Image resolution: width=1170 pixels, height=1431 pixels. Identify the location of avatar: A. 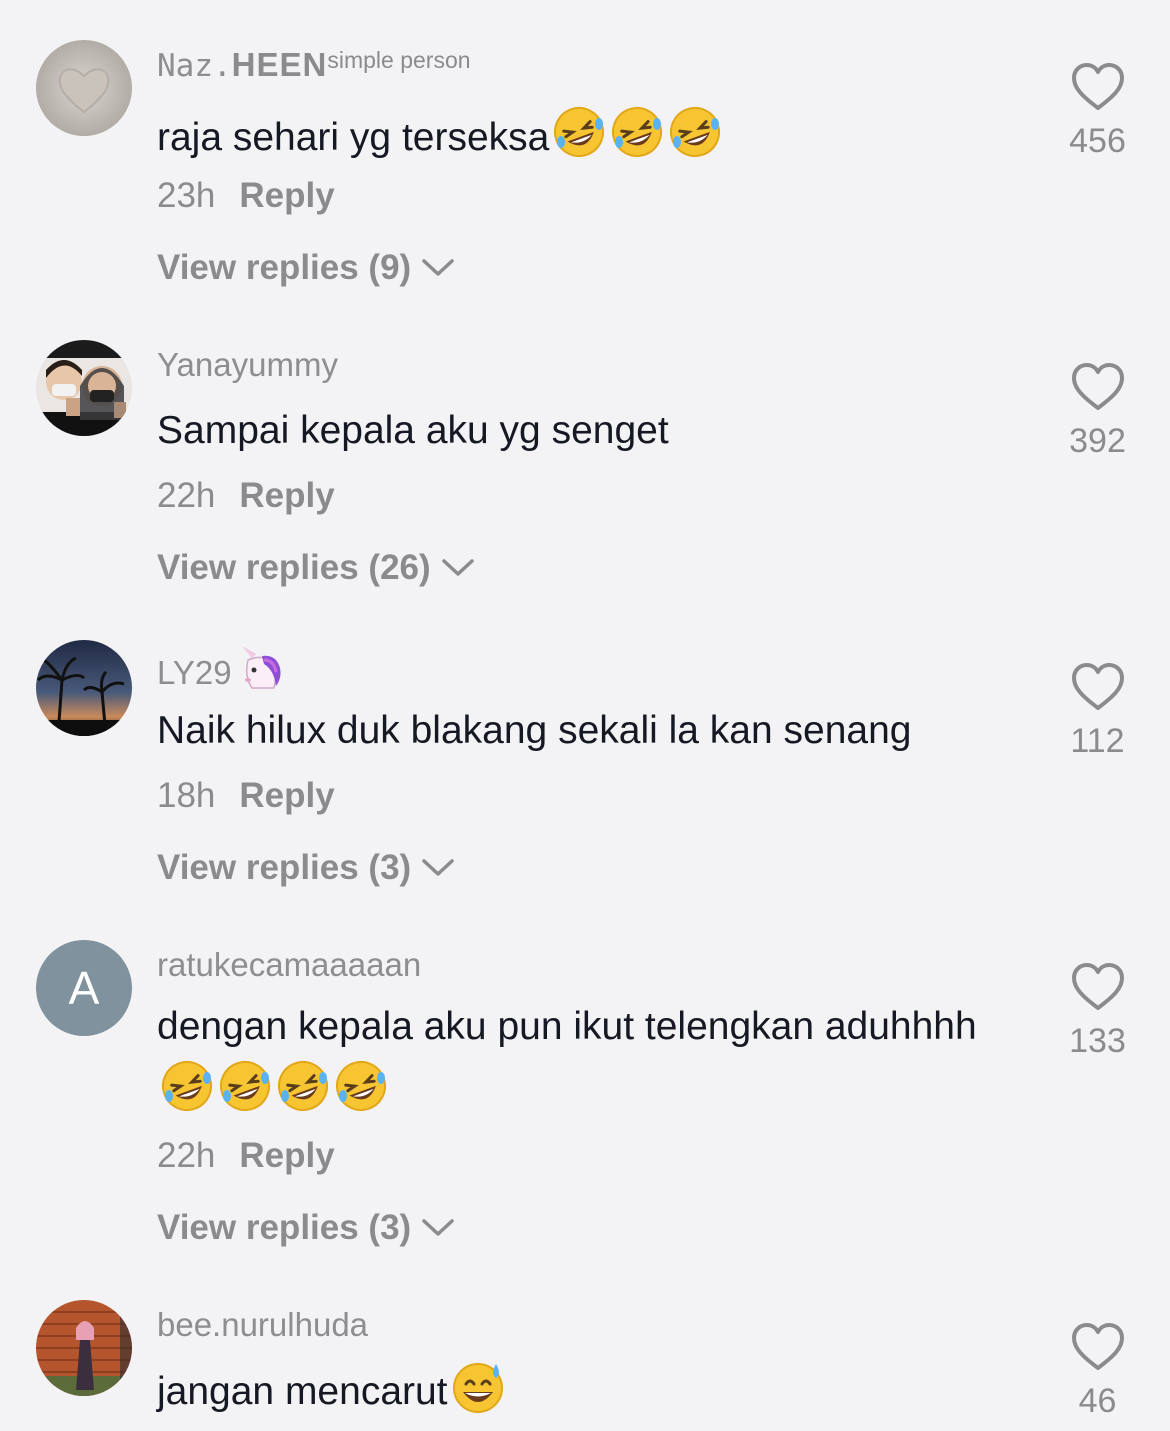
(84, 988).